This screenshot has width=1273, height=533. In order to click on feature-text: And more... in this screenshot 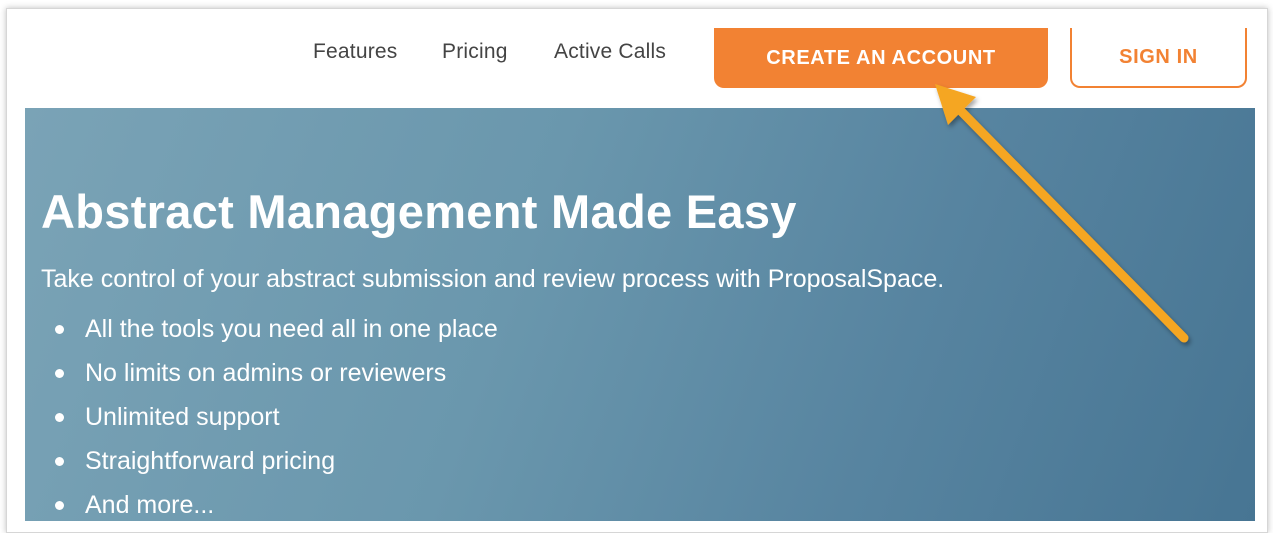, I will do `click(150, 505)`.